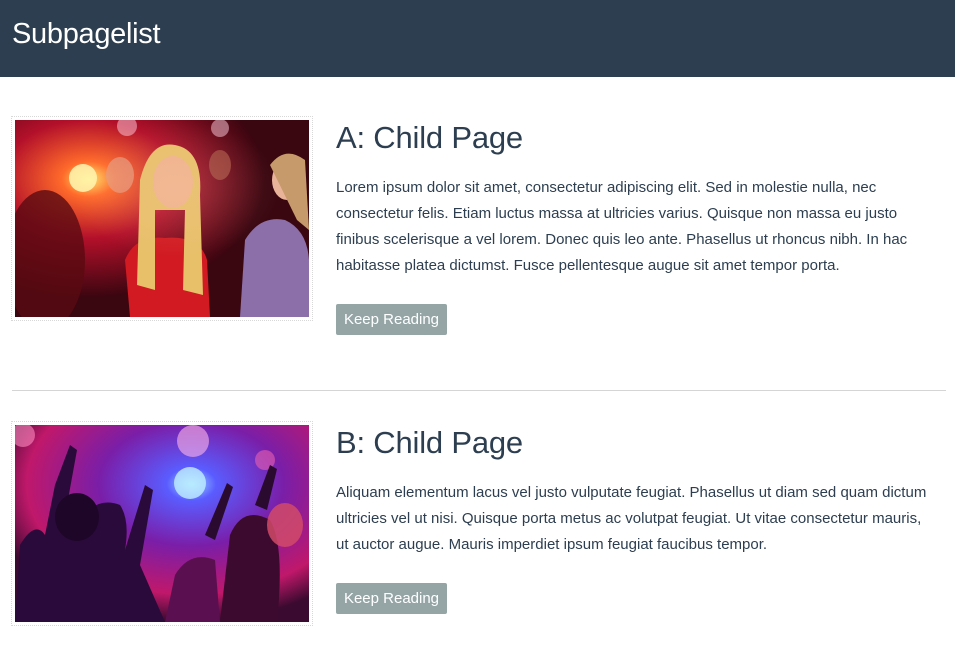  What do you see at coordinates (86, 34) in the screenshot?
I see `page-title: Subpagelist` at bounding box center [86, 34].